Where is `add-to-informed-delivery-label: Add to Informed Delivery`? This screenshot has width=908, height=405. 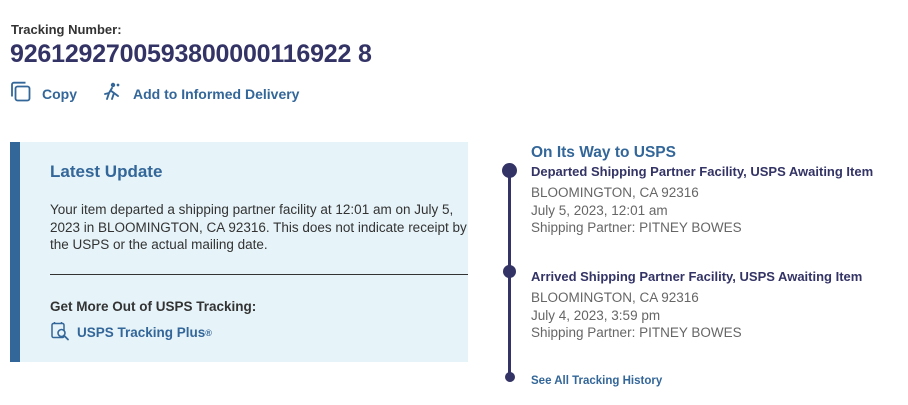 add-to-informed-delivery-label: Add to Informed Delivery is located at coordinates (216, 93).